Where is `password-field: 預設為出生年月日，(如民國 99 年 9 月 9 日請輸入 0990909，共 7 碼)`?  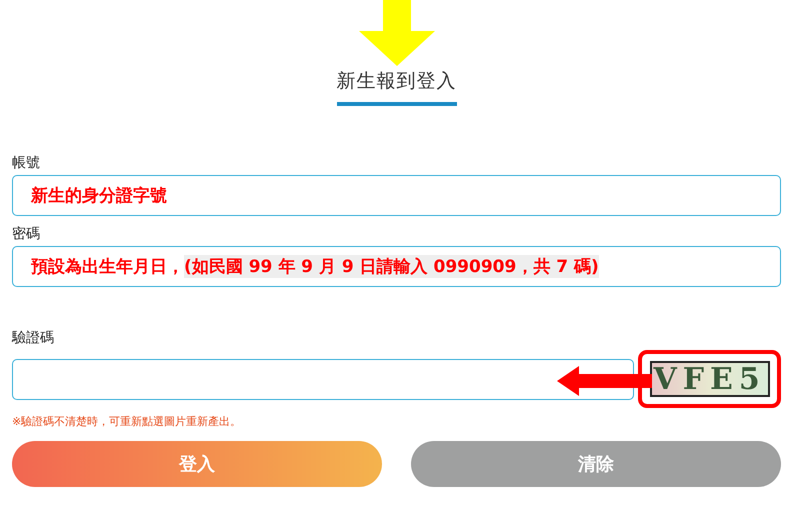
password-field: 預設為出生年月日，(如民國 99 年 9 月 9 日請輸入 0990909，共 7 碼) is located at coordinates (396, 266).